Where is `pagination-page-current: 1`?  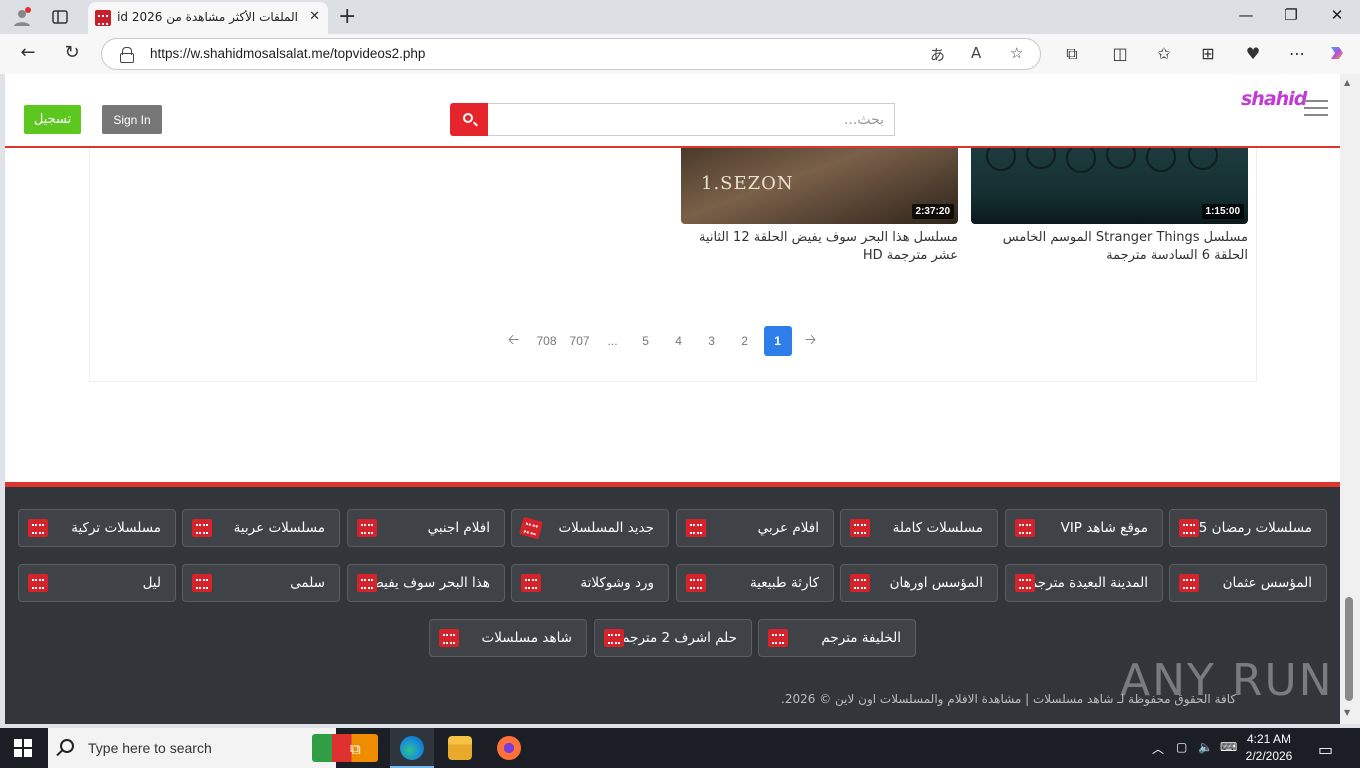 pagination-page-current: 1 is located at coordinates (777, 341).